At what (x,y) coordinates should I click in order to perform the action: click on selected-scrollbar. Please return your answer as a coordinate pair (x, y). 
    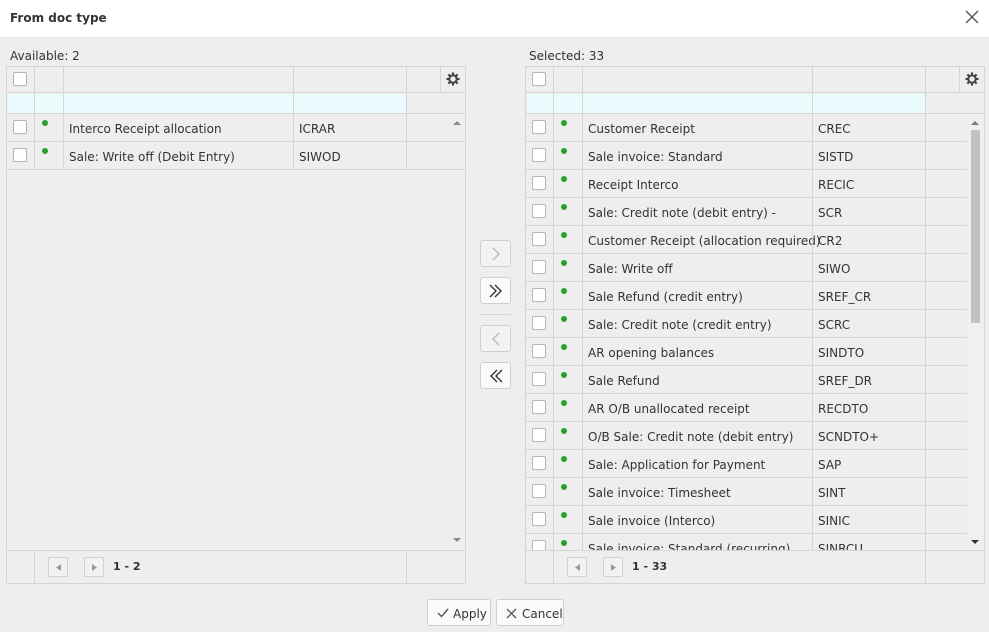
    Looking at the image, I should click on (975, 332).